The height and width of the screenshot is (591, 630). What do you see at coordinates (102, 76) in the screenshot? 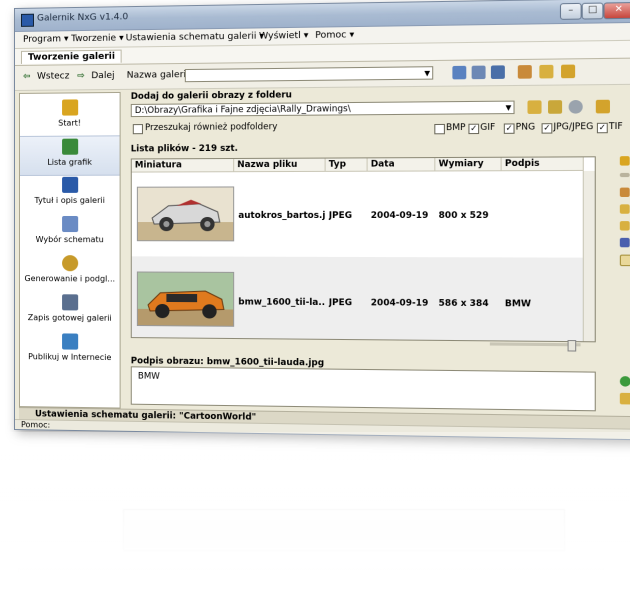
I see `forward-button: Dalej` at bounding box center [102, 76].